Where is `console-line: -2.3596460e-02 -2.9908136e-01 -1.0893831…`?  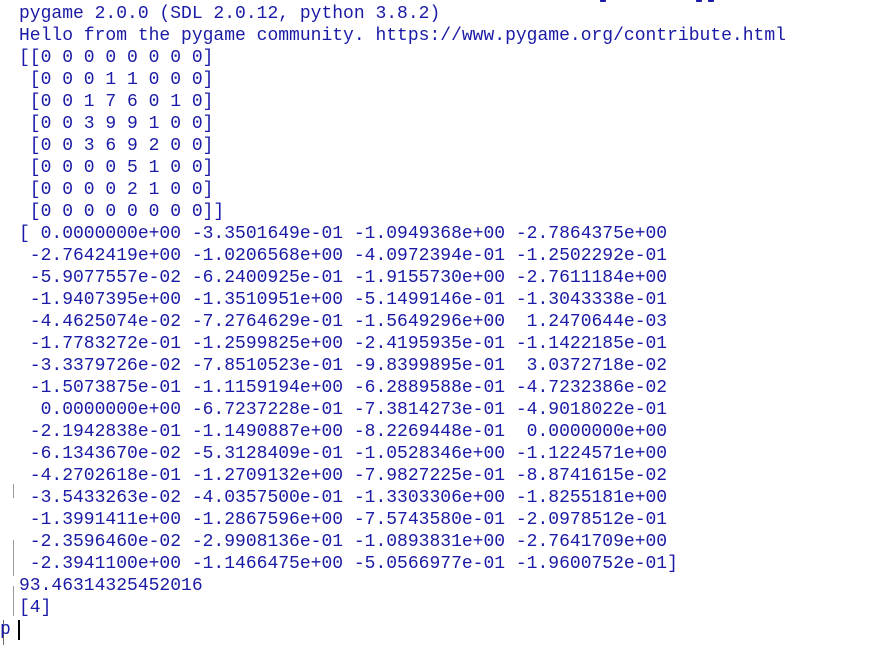
console-line: -2.3596460e-02 -2.9908136e-01 -1.0893831… is located at coordinates (343, 542).